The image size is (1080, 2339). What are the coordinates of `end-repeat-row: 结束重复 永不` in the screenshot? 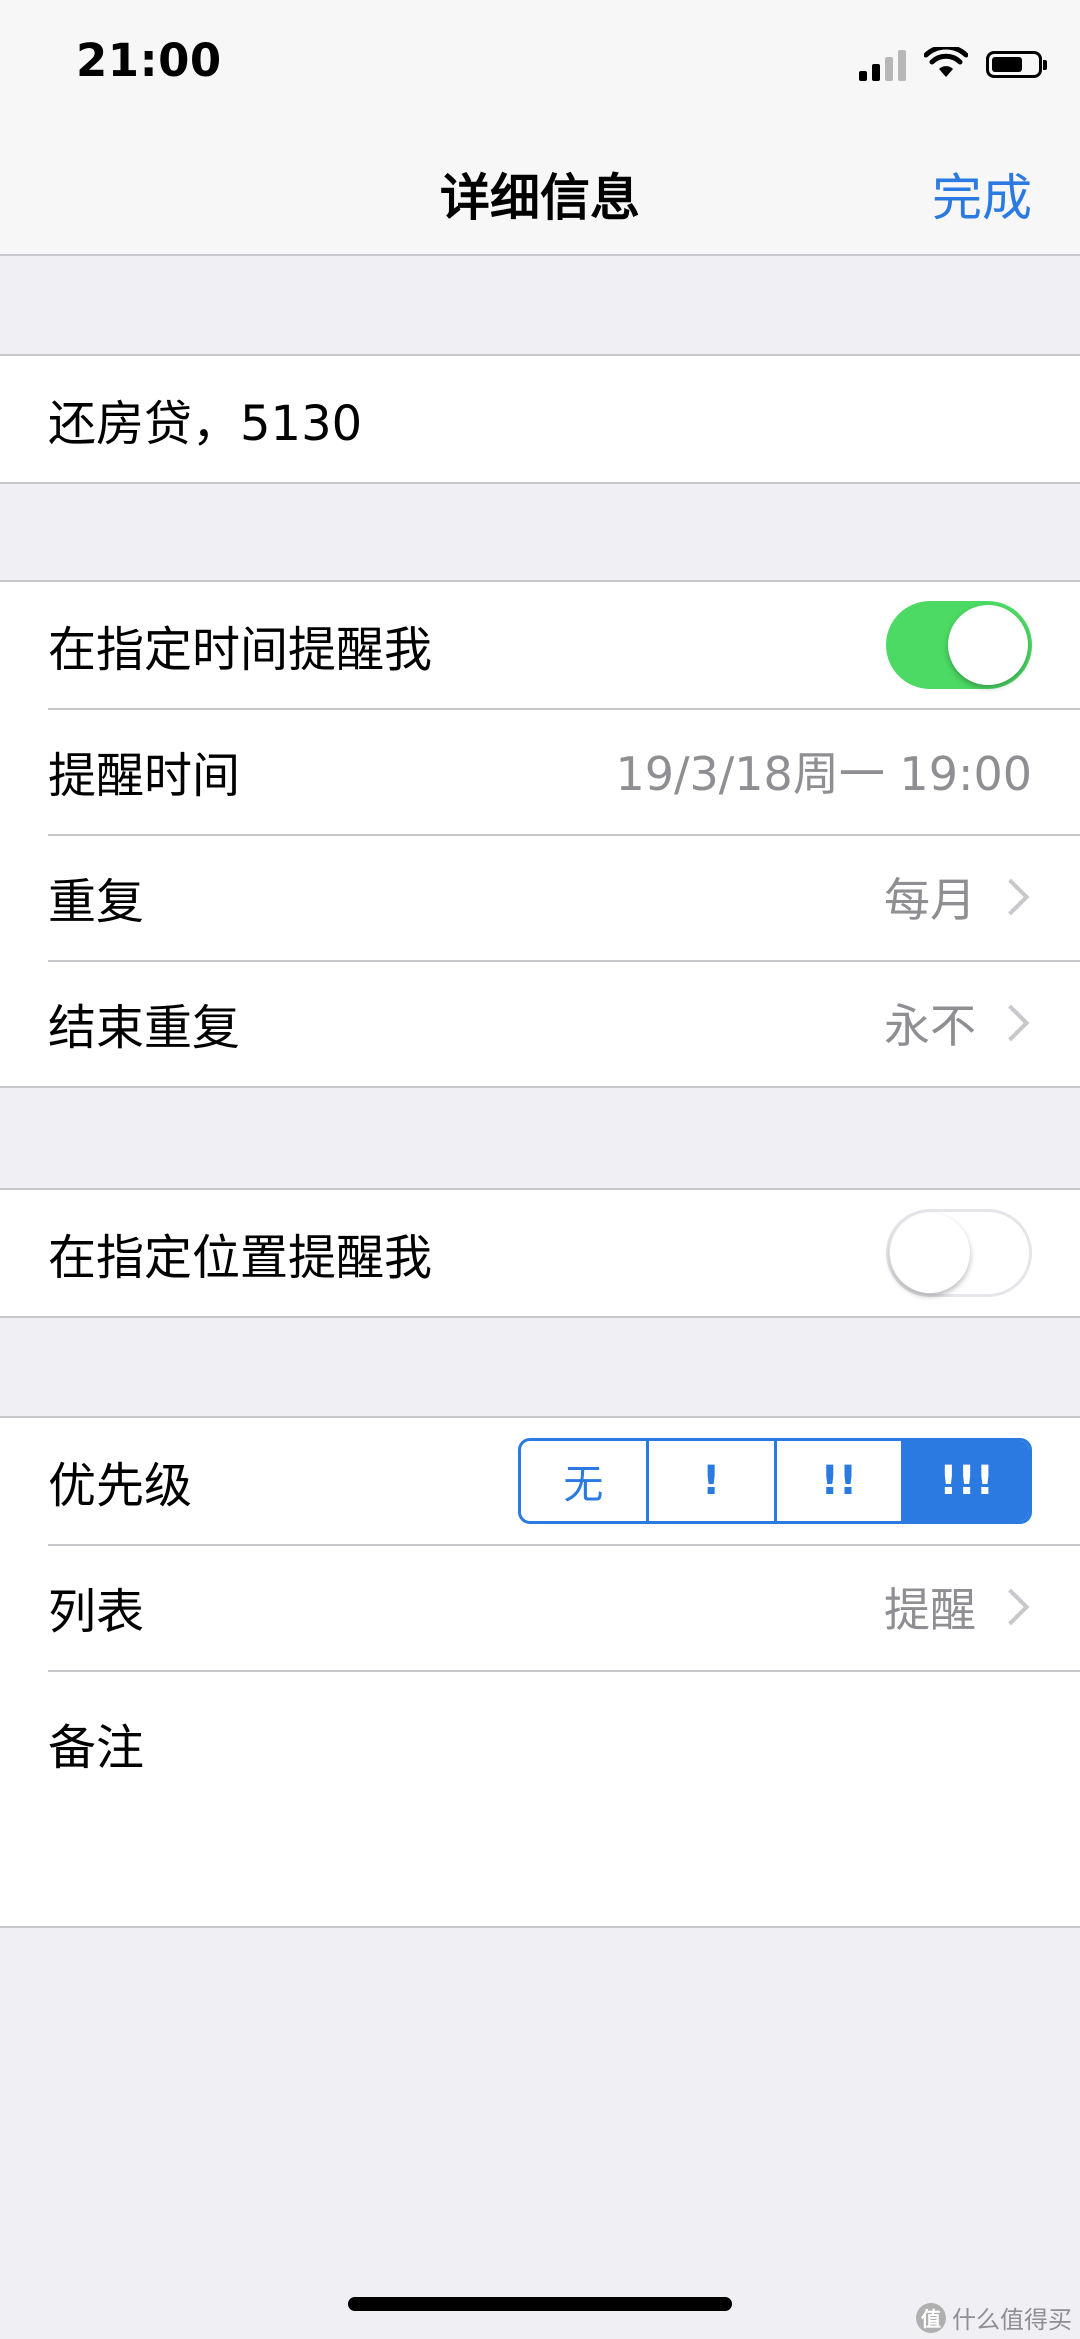 It's located at (540, 1023).